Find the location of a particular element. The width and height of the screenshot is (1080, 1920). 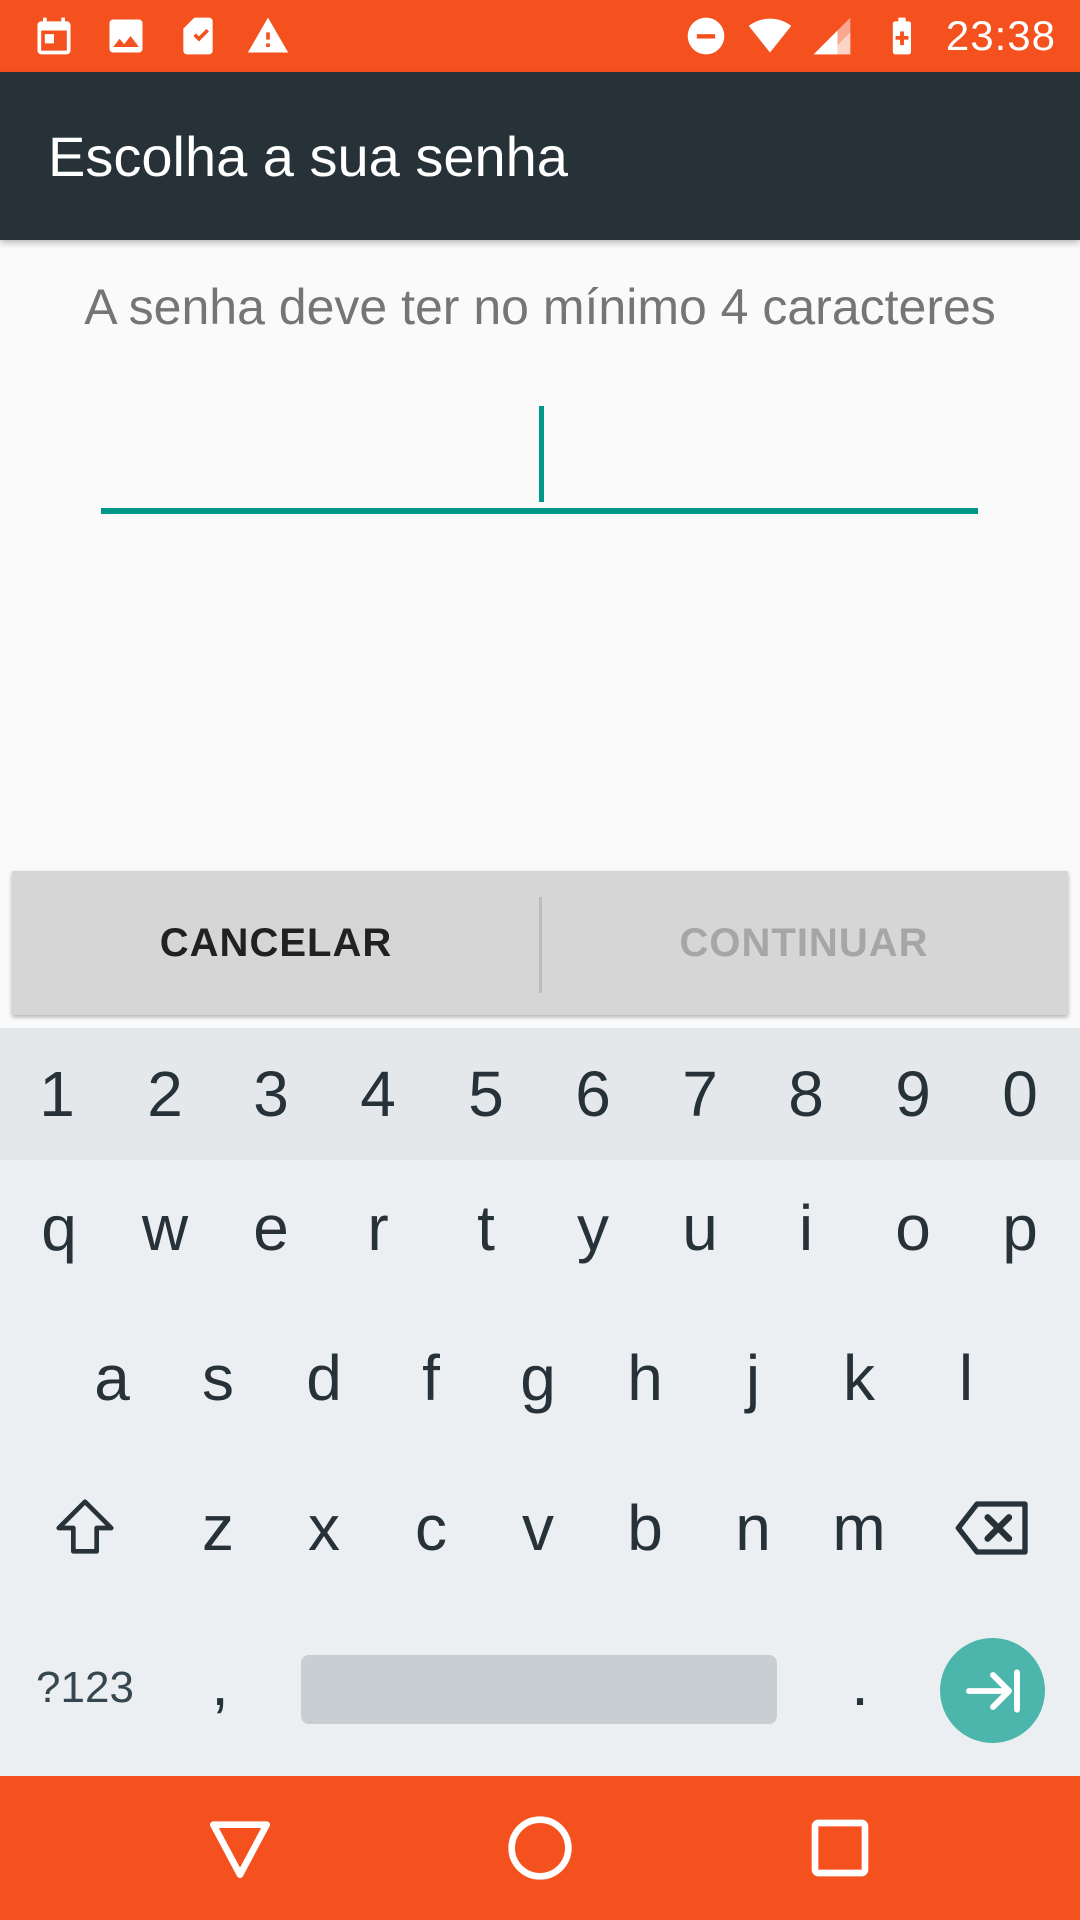

key-5: 5 is located at coordinates (486, 1094).